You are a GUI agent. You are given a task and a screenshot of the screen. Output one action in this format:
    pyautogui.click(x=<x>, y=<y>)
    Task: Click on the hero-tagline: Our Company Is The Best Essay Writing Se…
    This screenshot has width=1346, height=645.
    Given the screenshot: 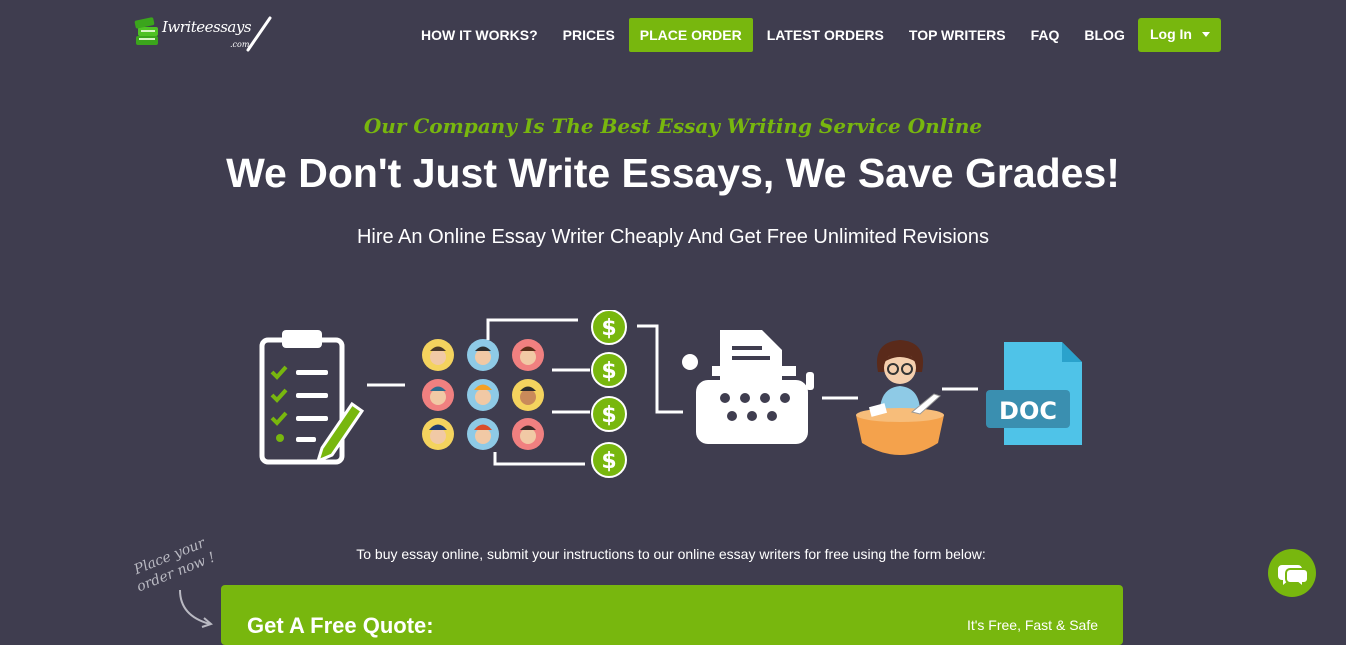 What is the action you would take?
    pyautogui.click(x=673, y=126)
    